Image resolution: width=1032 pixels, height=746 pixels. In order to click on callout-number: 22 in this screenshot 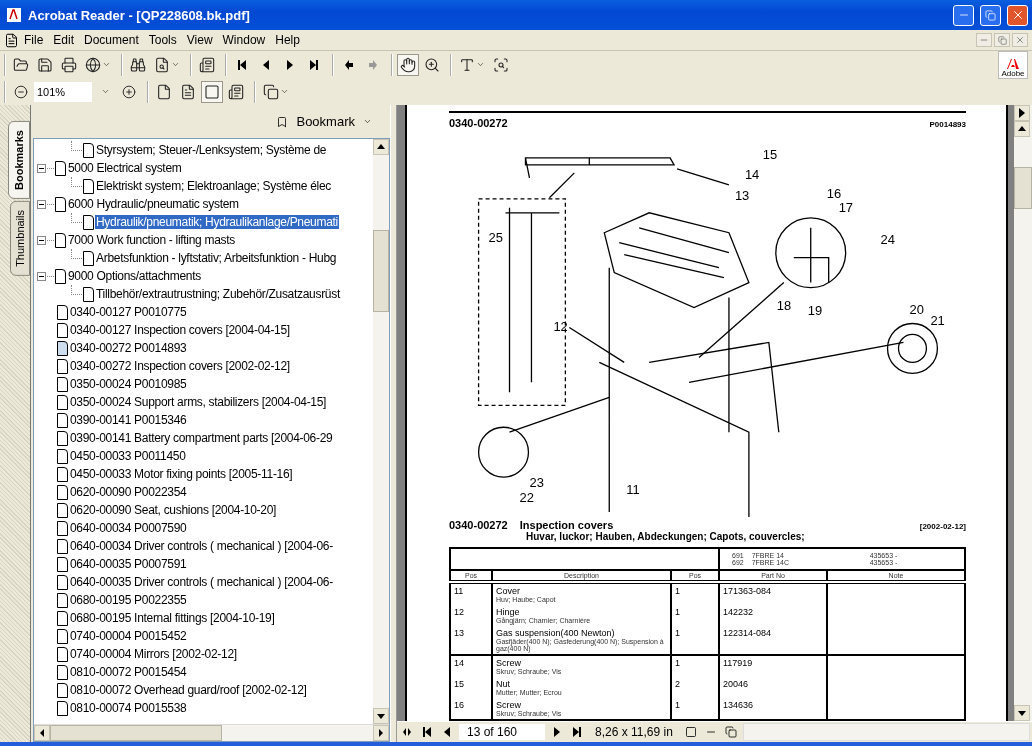, I will do `click(526, 498)`.